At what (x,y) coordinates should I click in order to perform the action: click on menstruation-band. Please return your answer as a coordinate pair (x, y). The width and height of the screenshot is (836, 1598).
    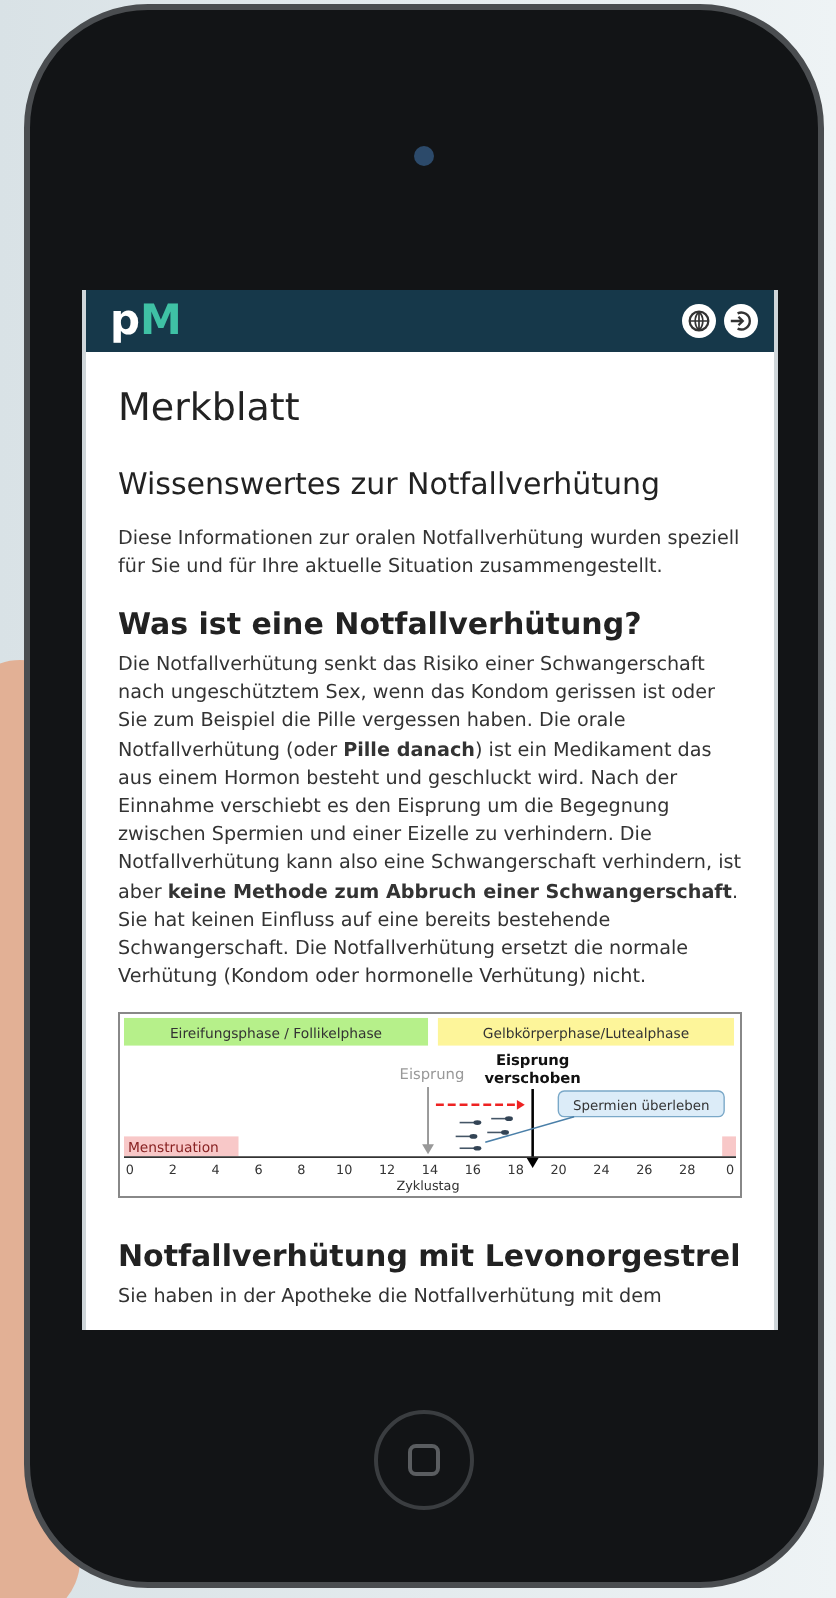
    Looking at the image, I should click on (729, 1147).